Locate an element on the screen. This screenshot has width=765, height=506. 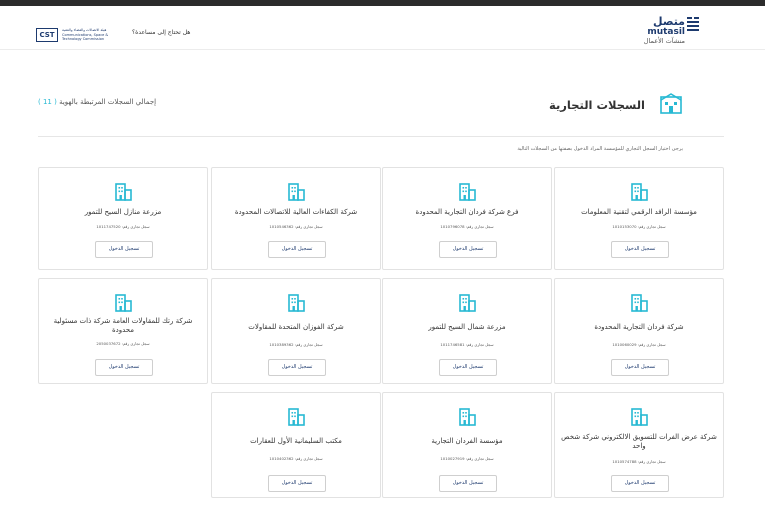
page-title: السجلات التجارية is located at coordinates (596, 105).